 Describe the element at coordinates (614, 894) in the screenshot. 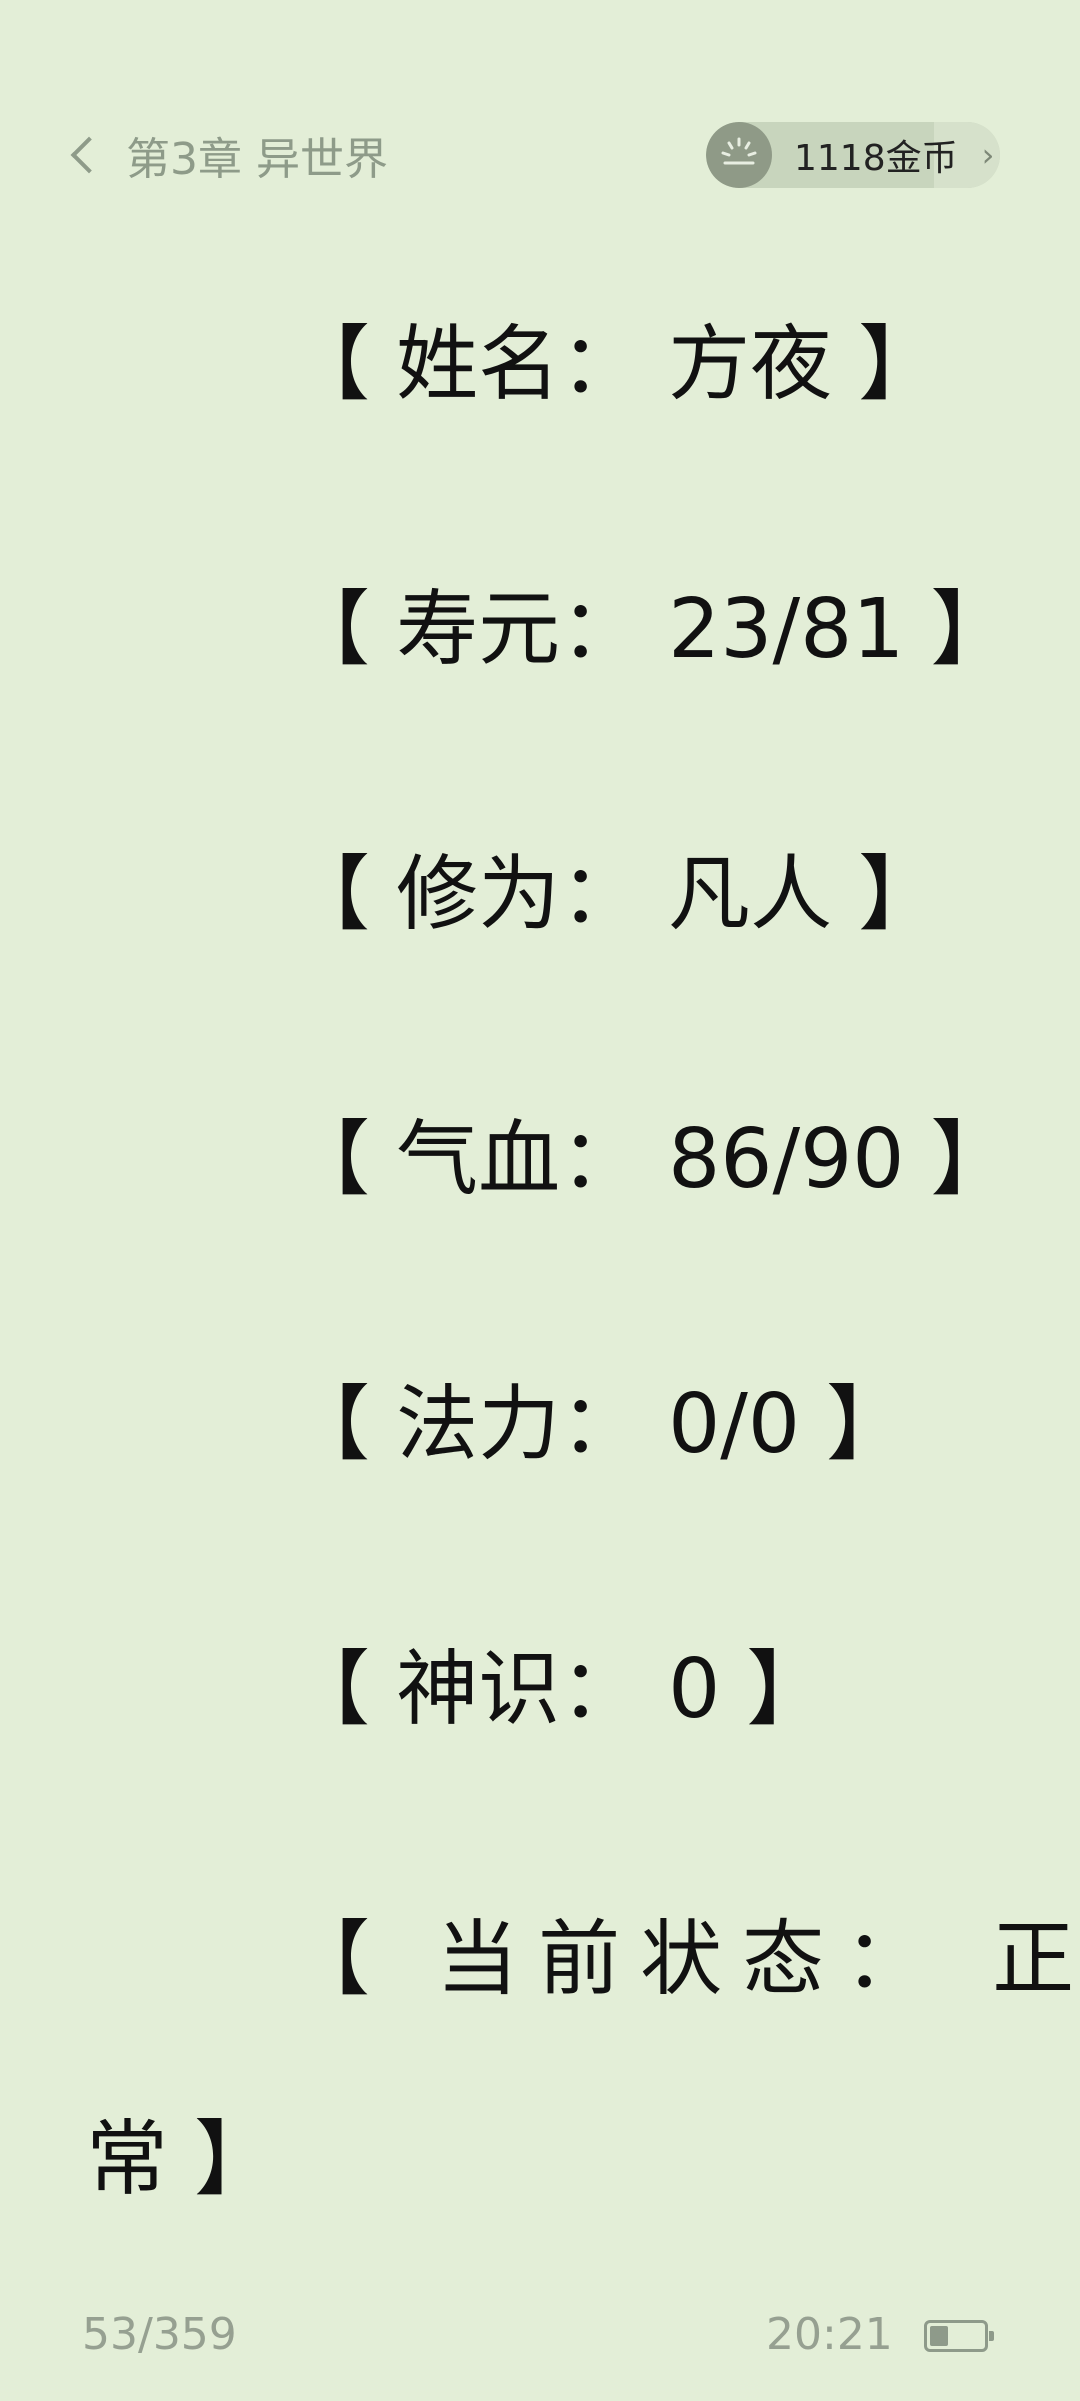

I see `text-line: 【 修为： 凡人 】` at that location.